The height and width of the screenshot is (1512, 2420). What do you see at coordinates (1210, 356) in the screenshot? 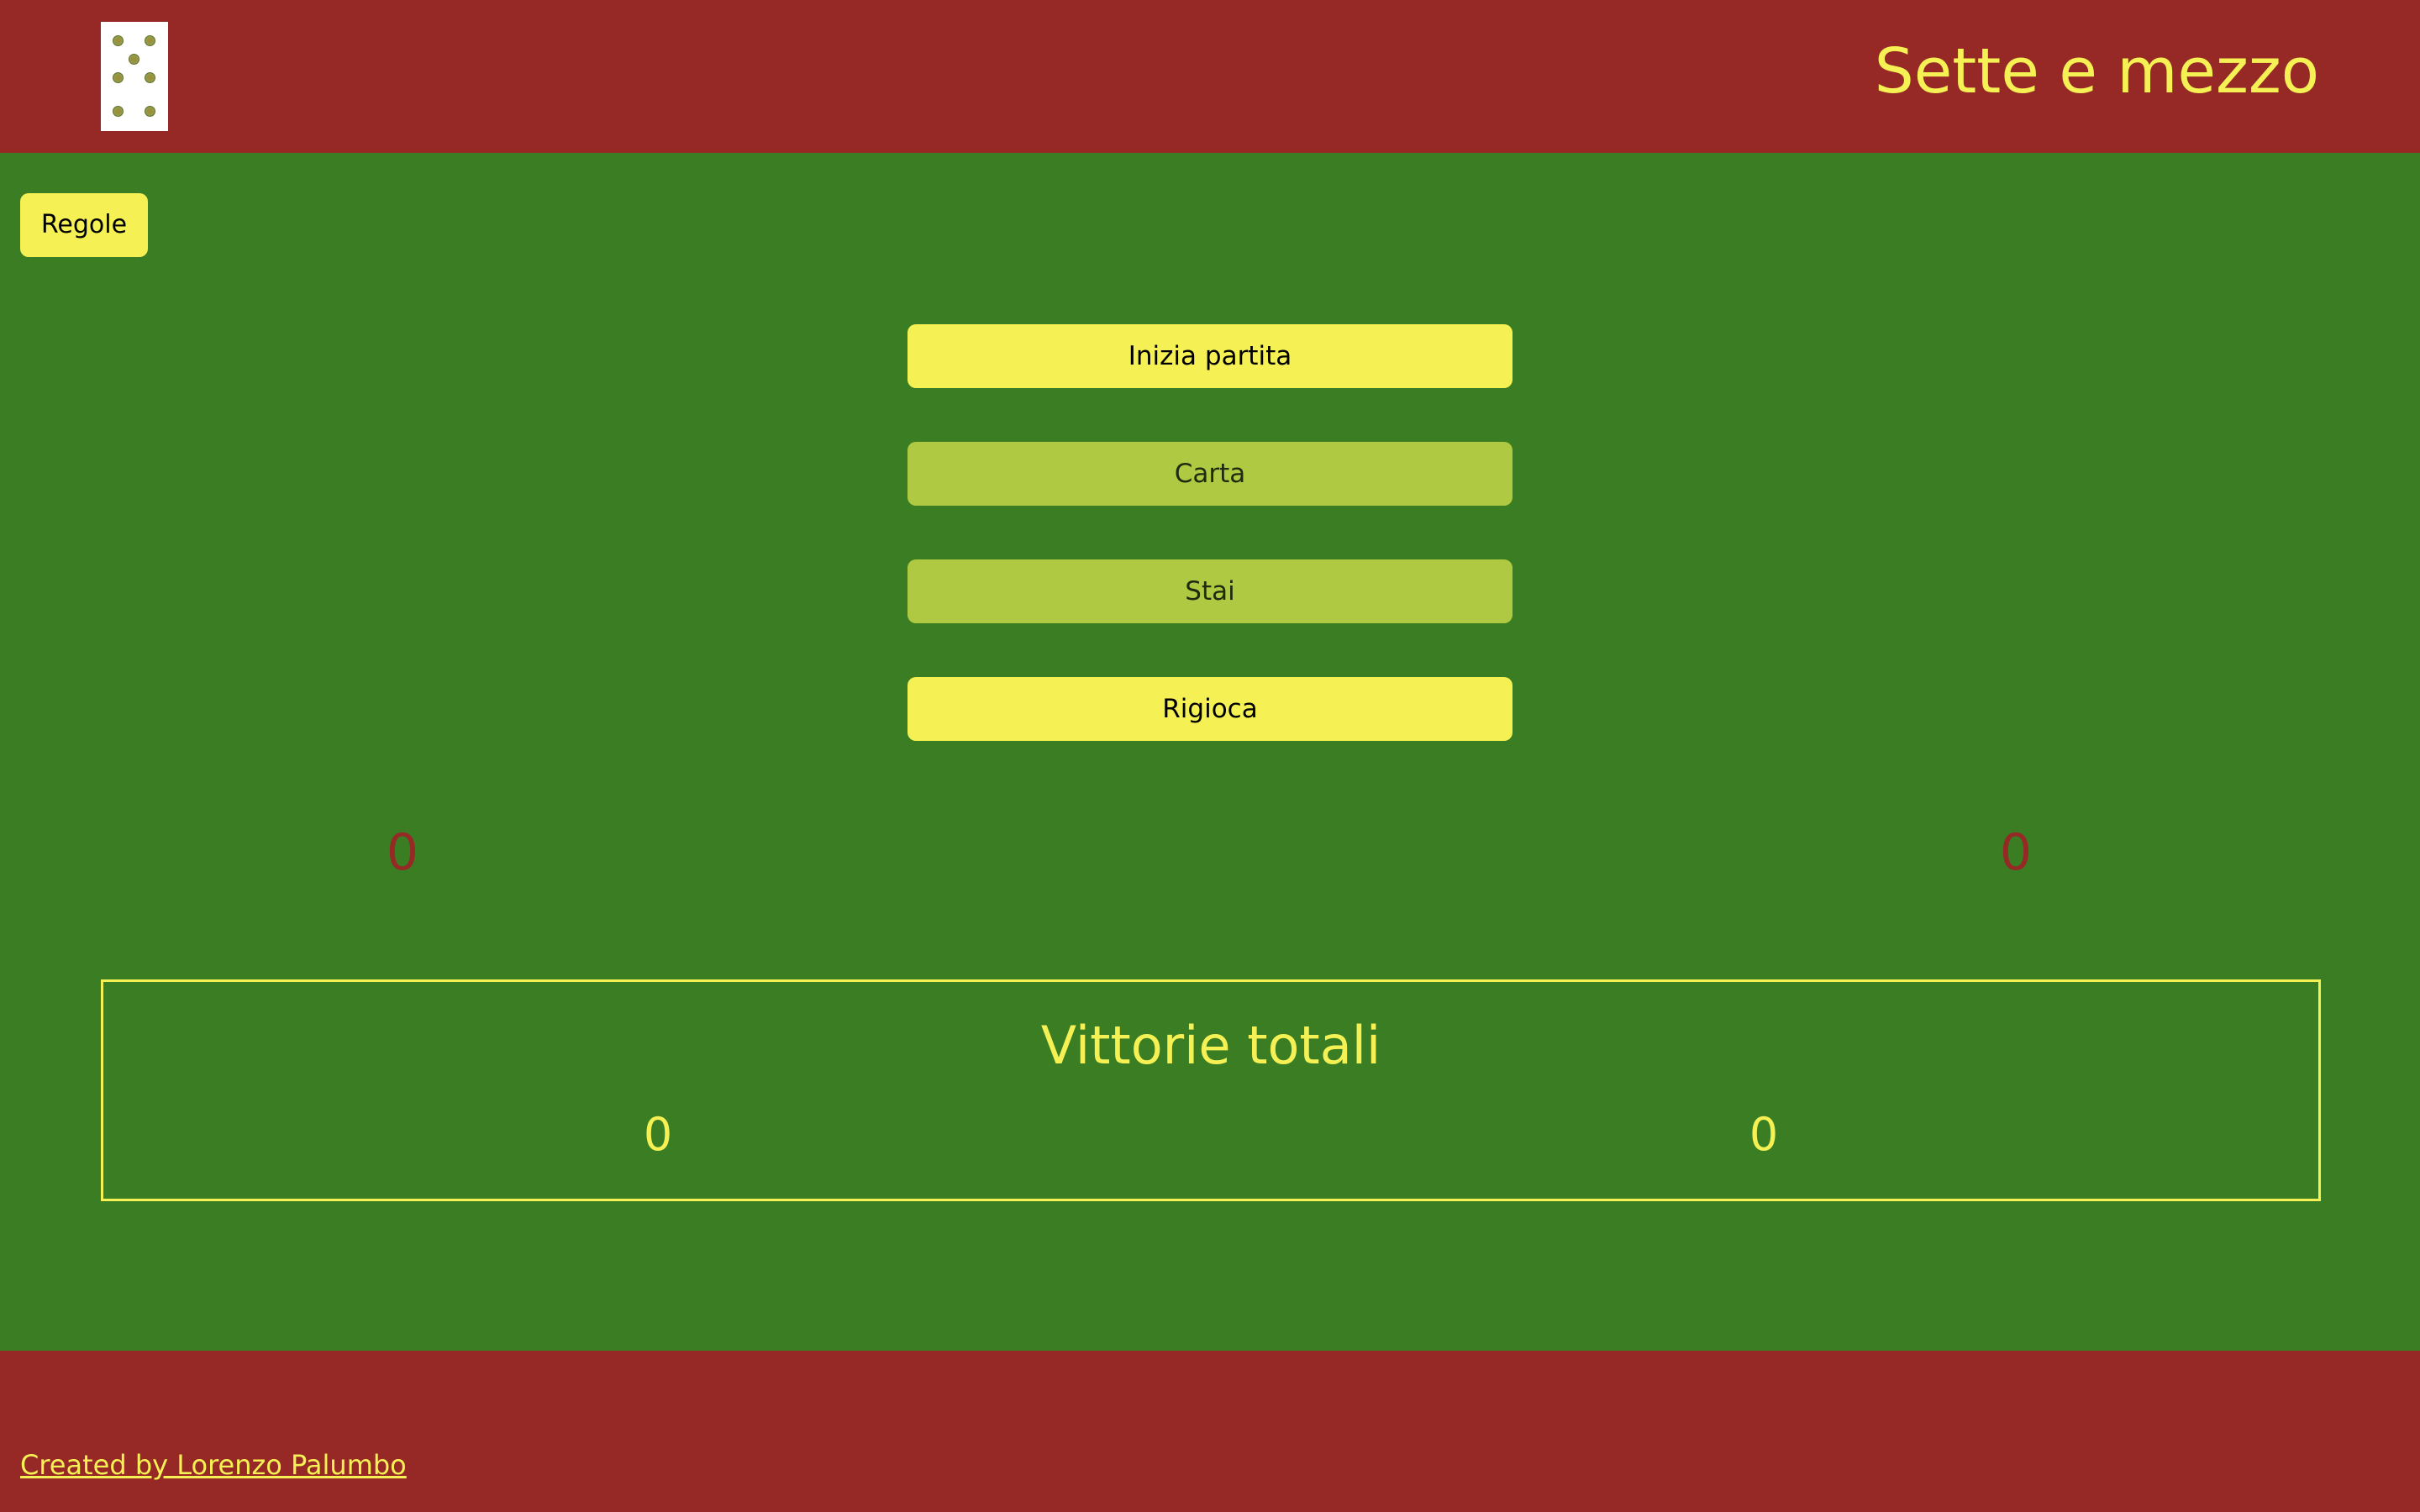
I see `start-game-button: Inizia partita` at bounding box center [1210, 356].